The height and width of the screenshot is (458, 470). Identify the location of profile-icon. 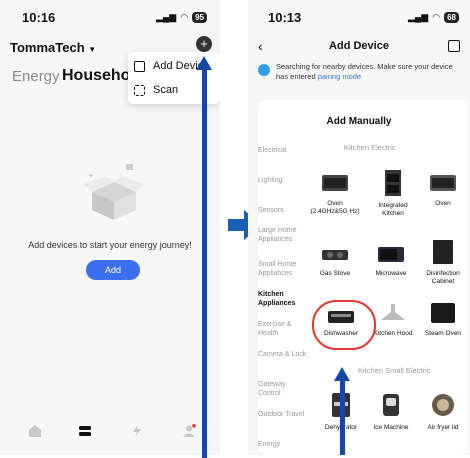
(189, 431).